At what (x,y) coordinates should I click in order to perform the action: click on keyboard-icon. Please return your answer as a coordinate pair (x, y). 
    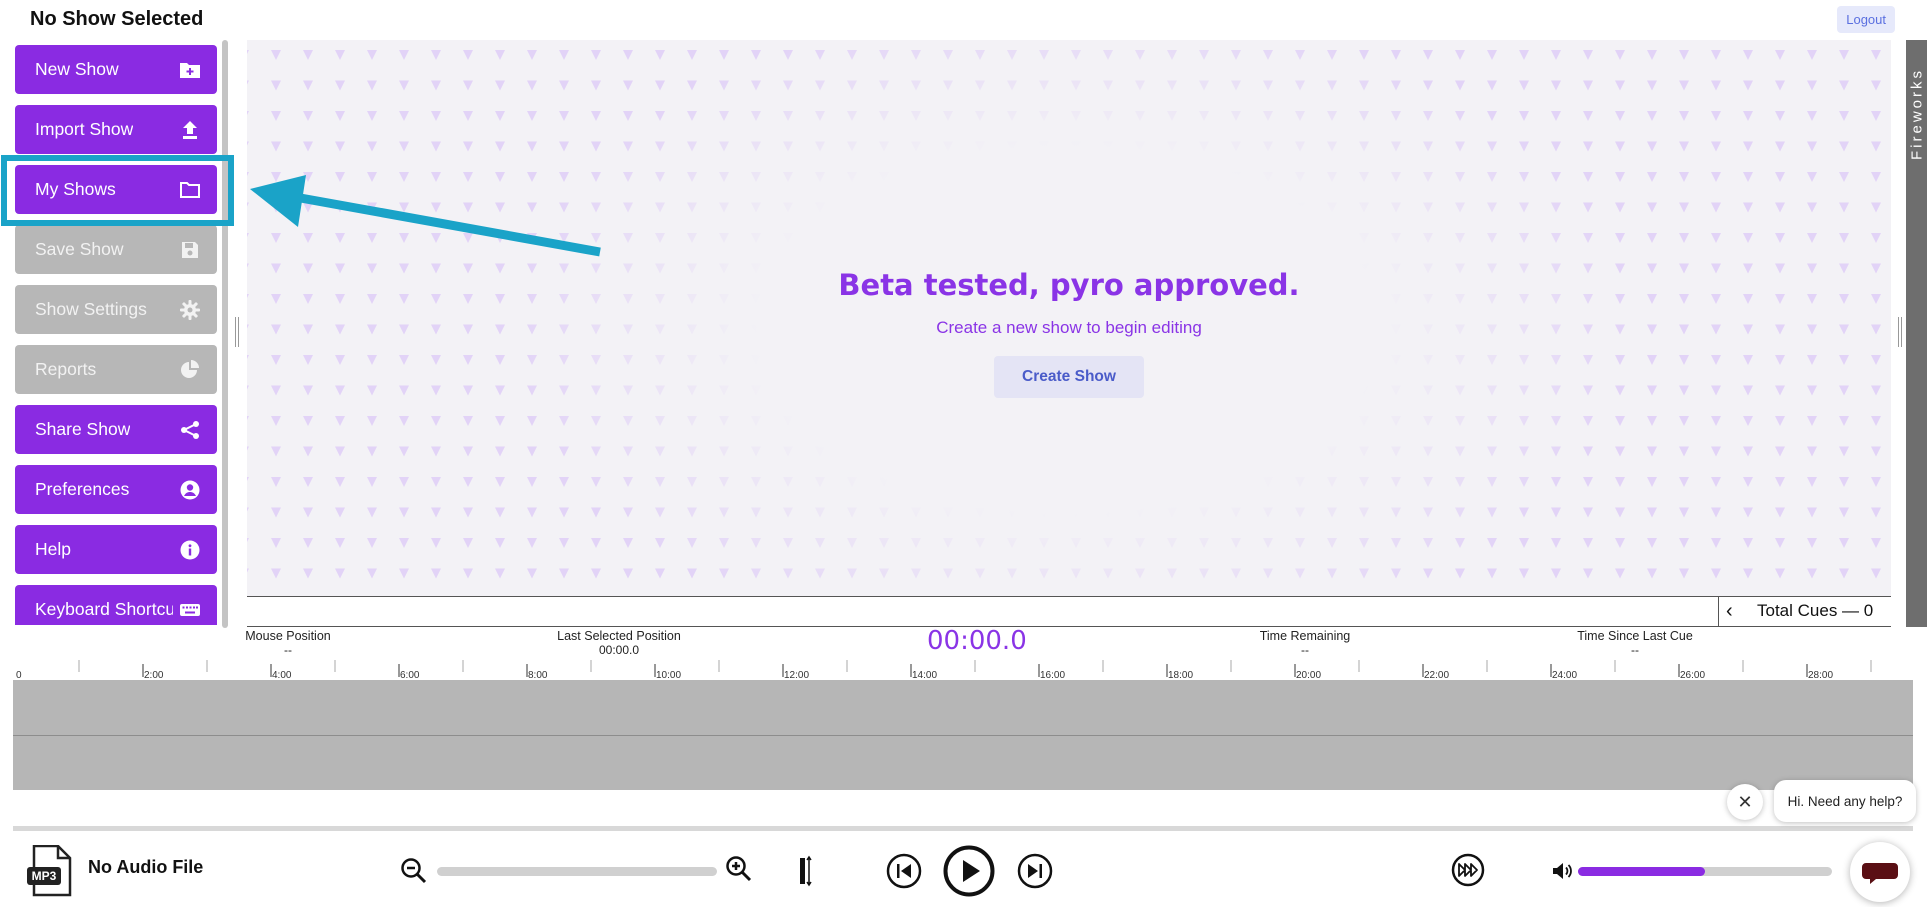
    Looking at the image, I should click on (190, 610).